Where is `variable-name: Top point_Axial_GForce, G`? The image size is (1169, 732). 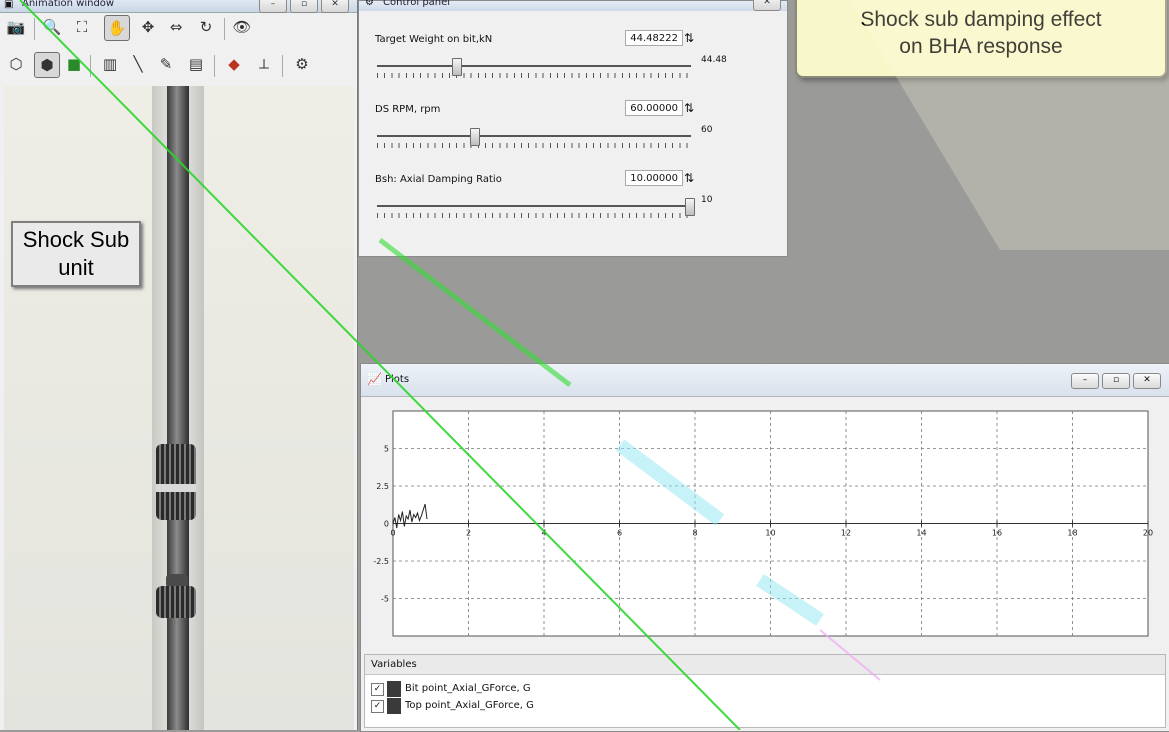
variable-name: Top point_Axial_GForce, G is located at coordinates (469, 705).